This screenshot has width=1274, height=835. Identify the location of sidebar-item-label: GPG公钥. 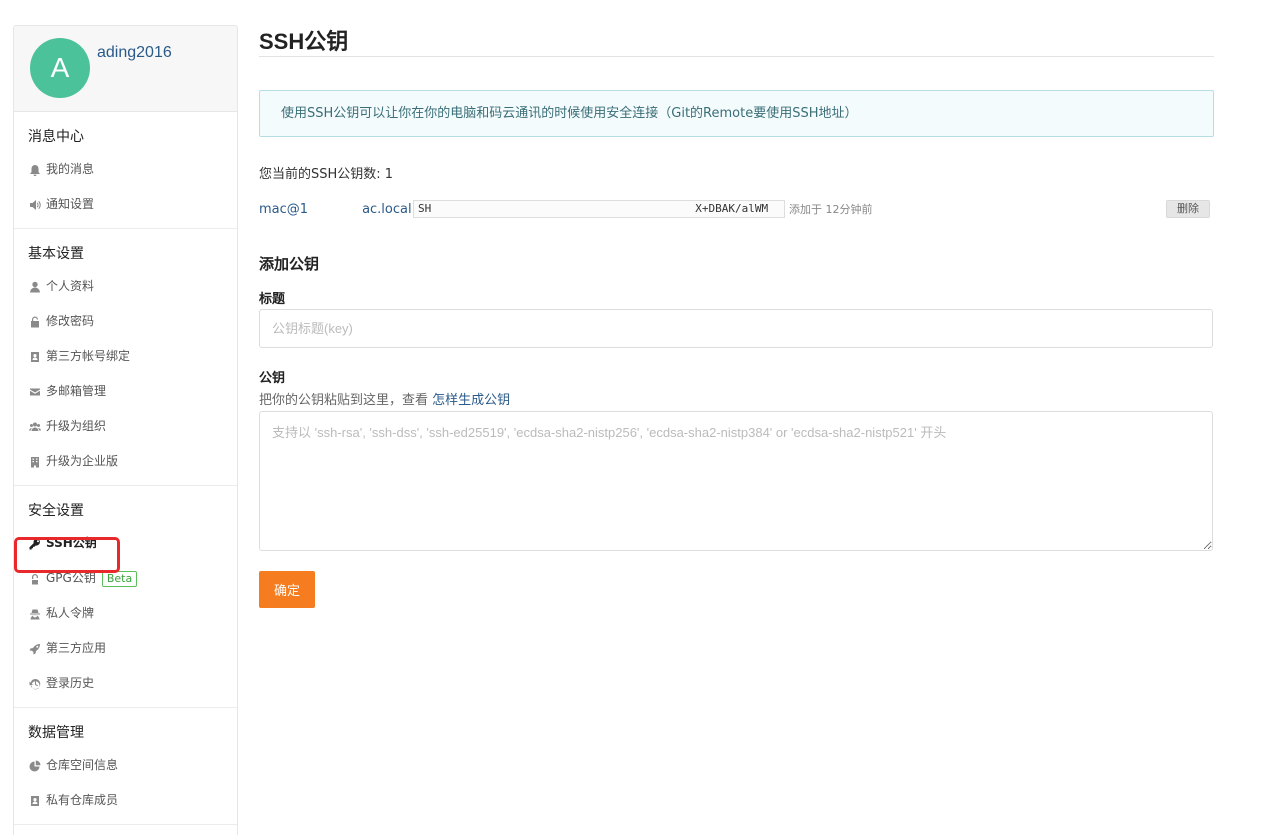
(71, 578).